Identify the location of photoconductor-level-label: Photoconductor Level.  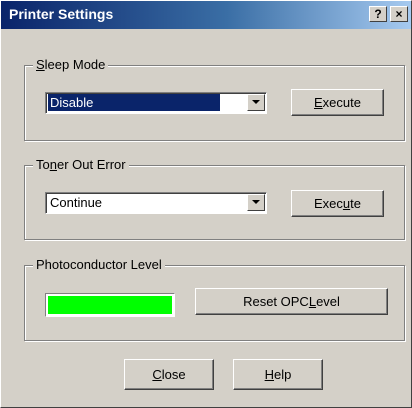
(99, 264).